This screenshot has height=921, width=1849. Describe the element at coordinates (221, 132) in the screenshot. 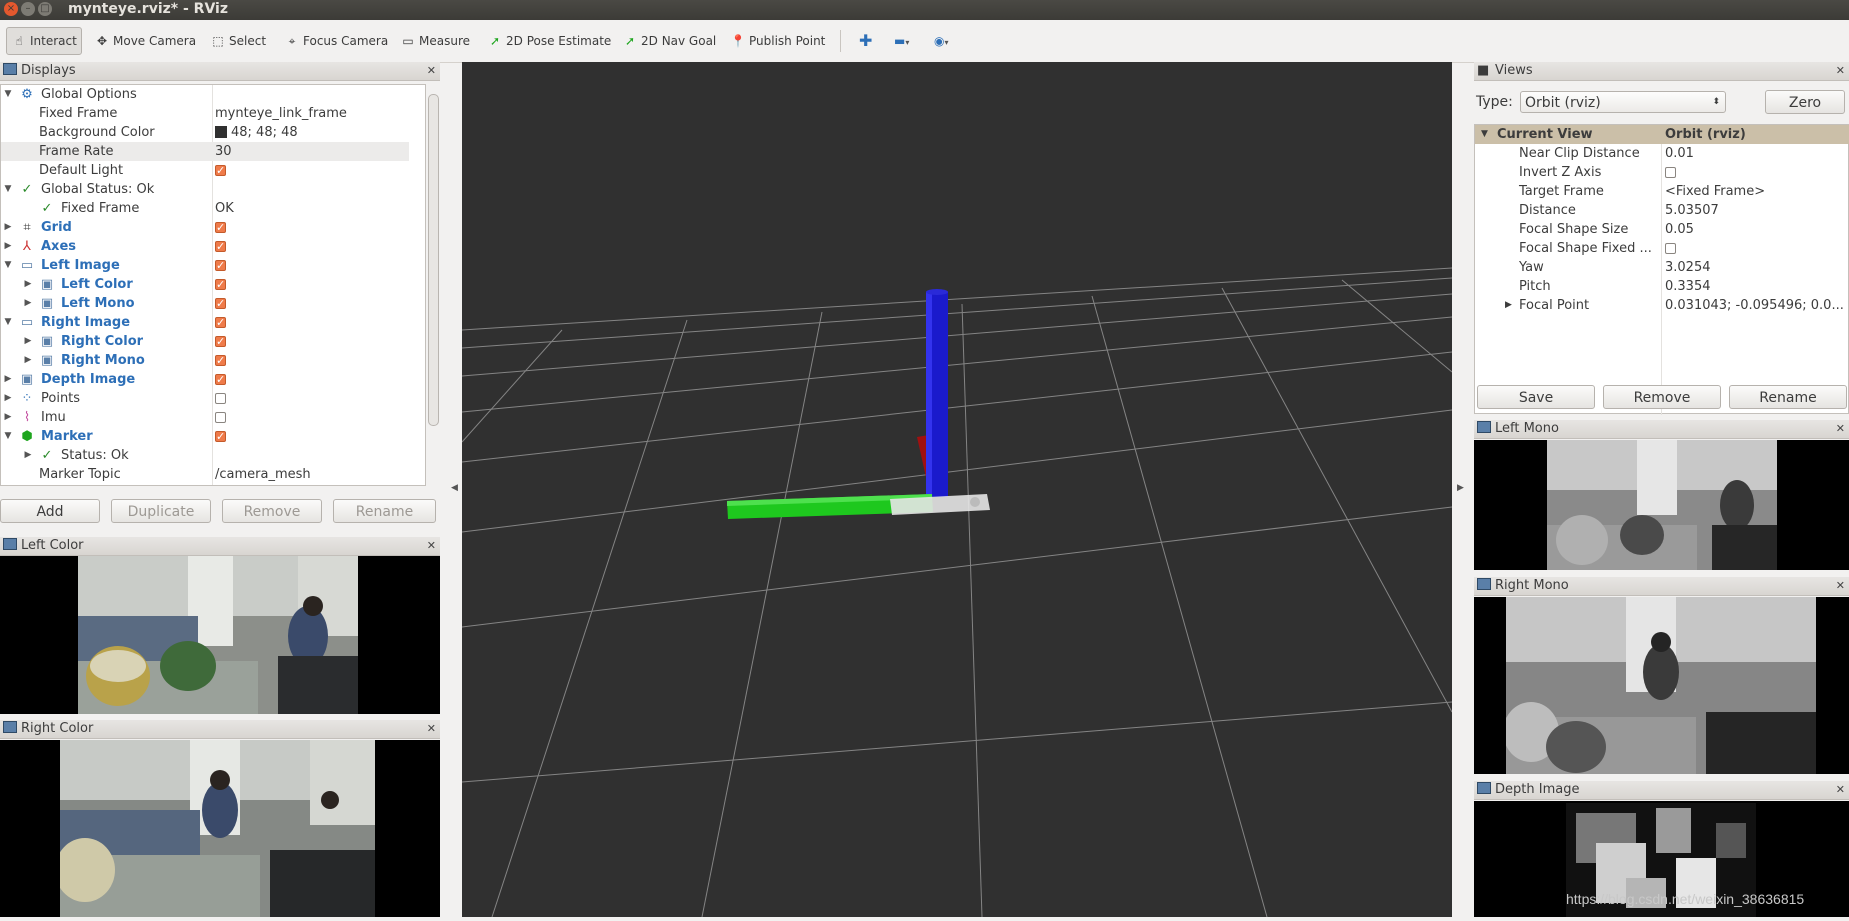

I see `color-swatch` at that location.